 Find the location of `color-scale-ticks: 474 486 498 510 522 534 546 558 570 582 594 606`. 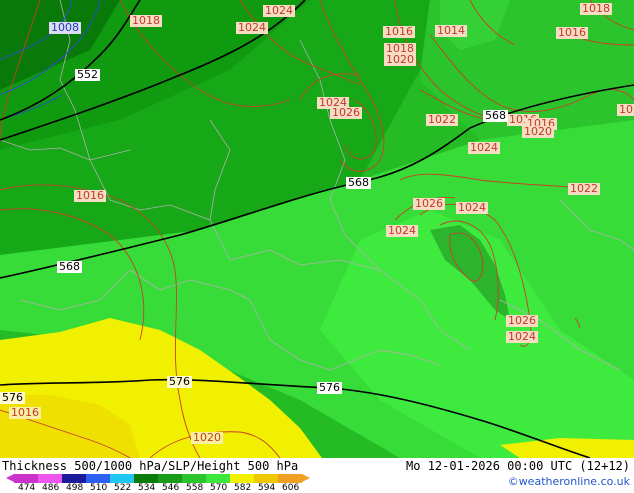

color-scale-ticks: 474 486 498 510 522 534 546 558 570 582 594 606 is located at coordinates (162, 488).